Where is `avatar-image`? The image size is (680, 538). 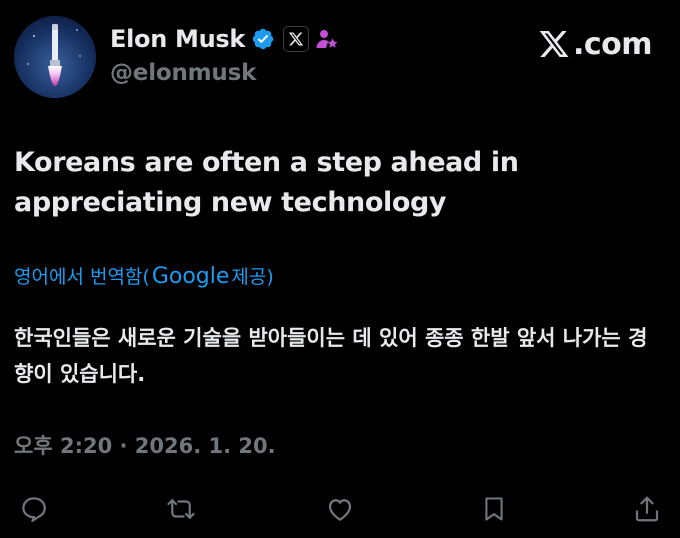 avatar-image is located at coordinates (55, 57).